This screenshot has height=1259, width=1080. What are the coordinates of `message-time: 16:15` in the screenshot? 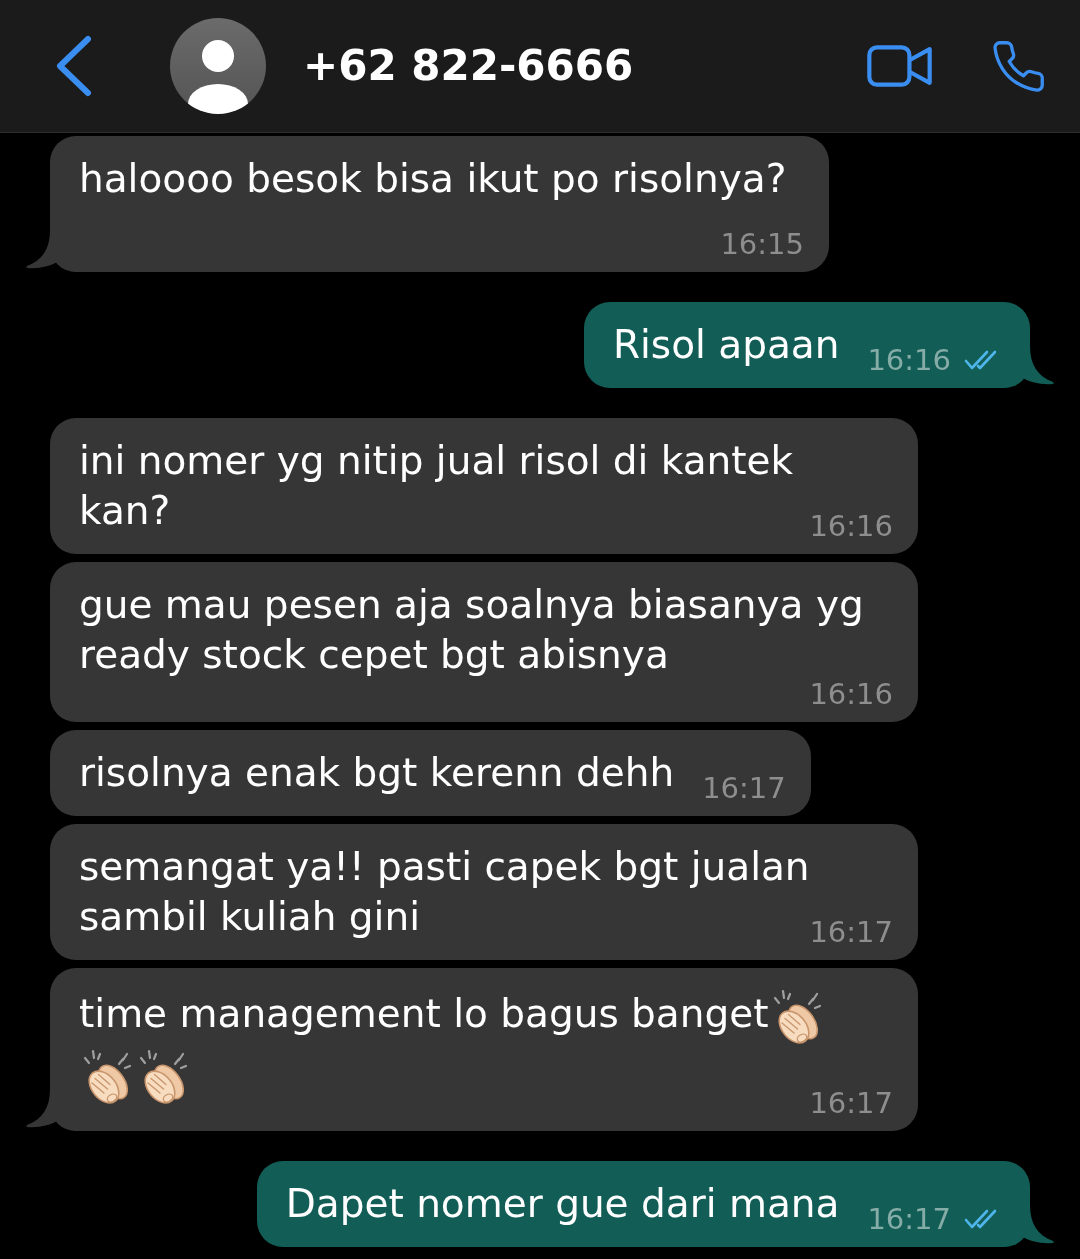 It's located at (762, 244).